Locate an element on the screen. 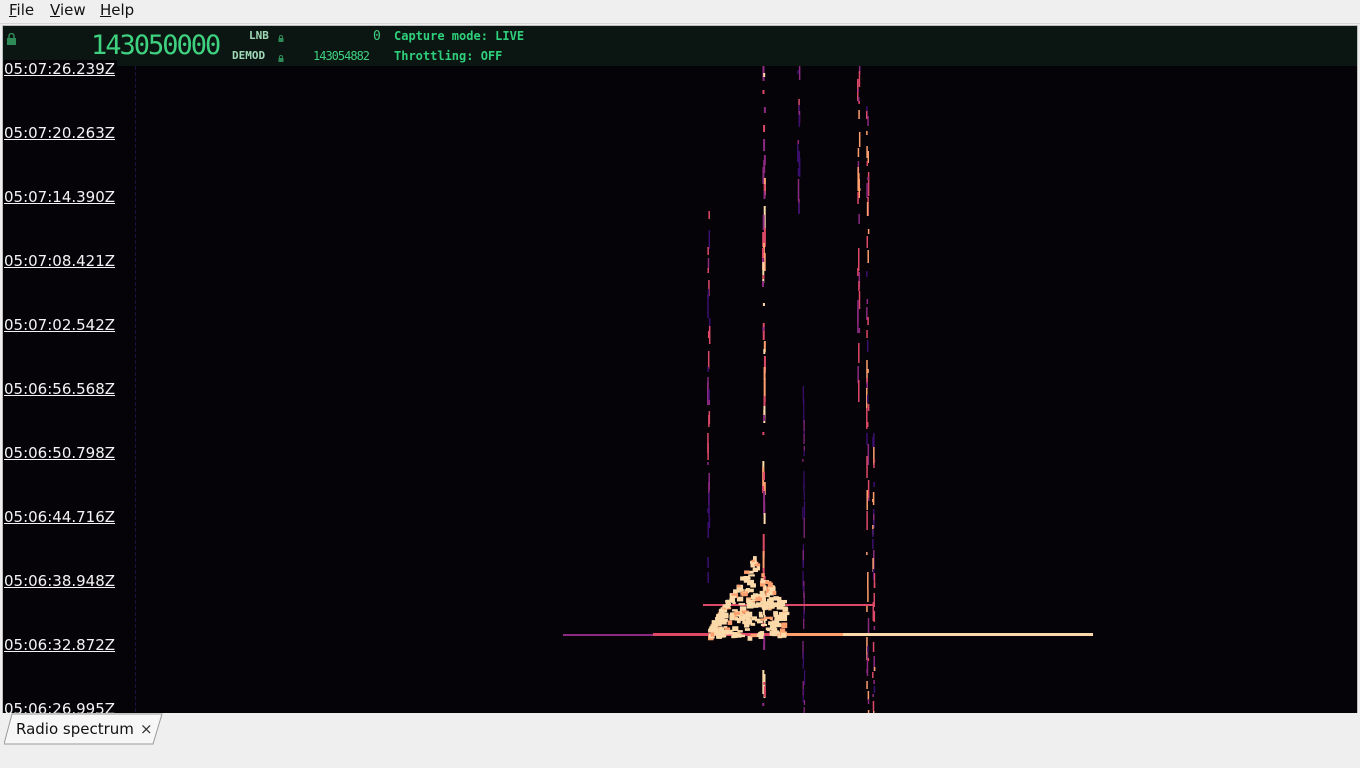 The image size is (1360, 768). frequency-display: 143050000 is located at coordinates (156, 45).